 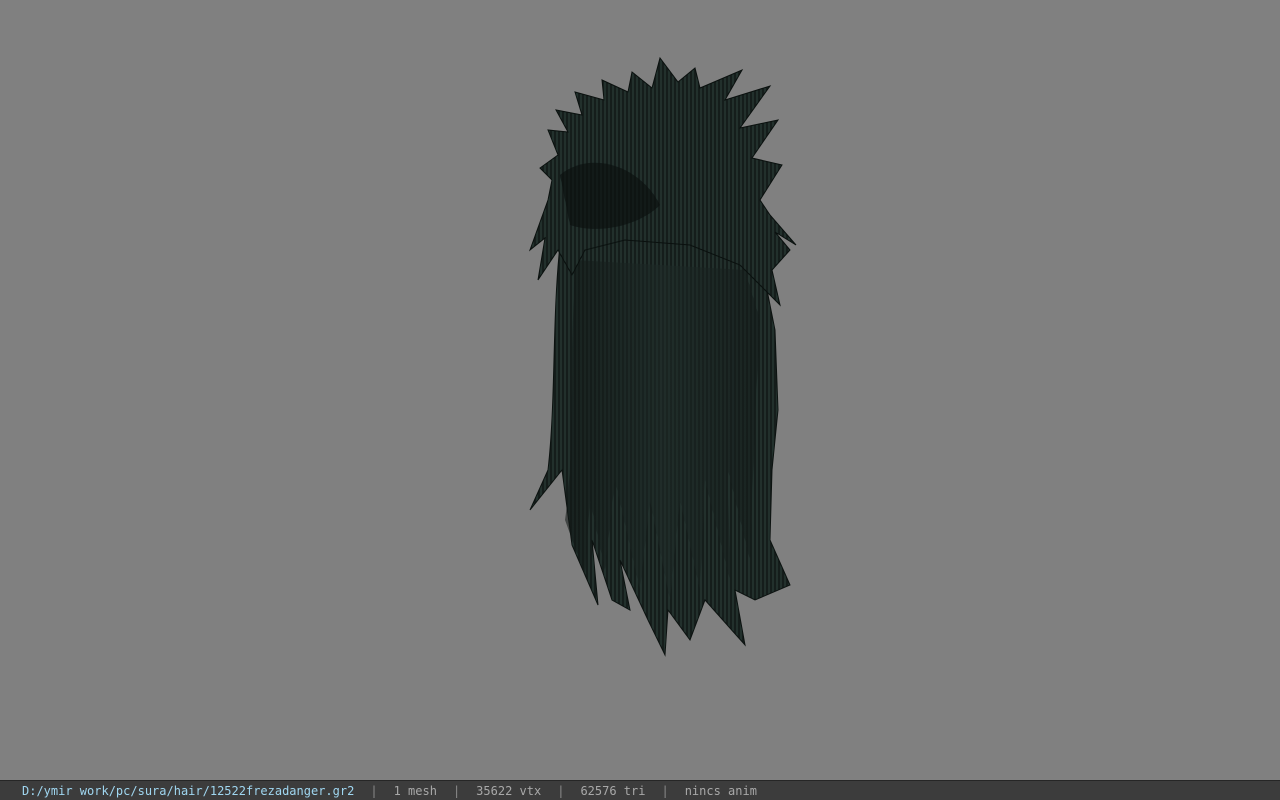 I want to click on animation-status: nincs anim, so click(x=720, y=790).